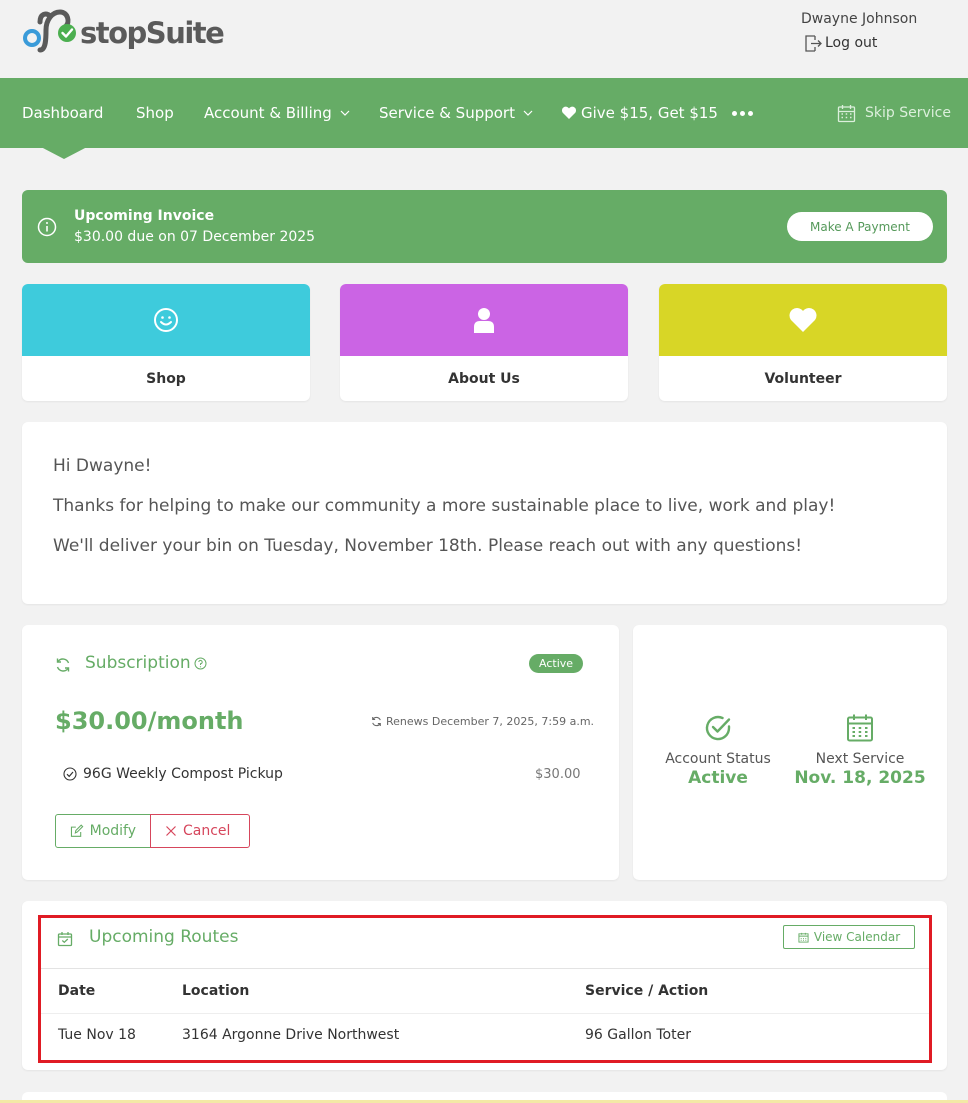 Image resolution: width=968 pixels, height=1103 pixels. I want to click on renews-info: Renews December 7, 2025, 7:59 a.m., so click(482, 721).